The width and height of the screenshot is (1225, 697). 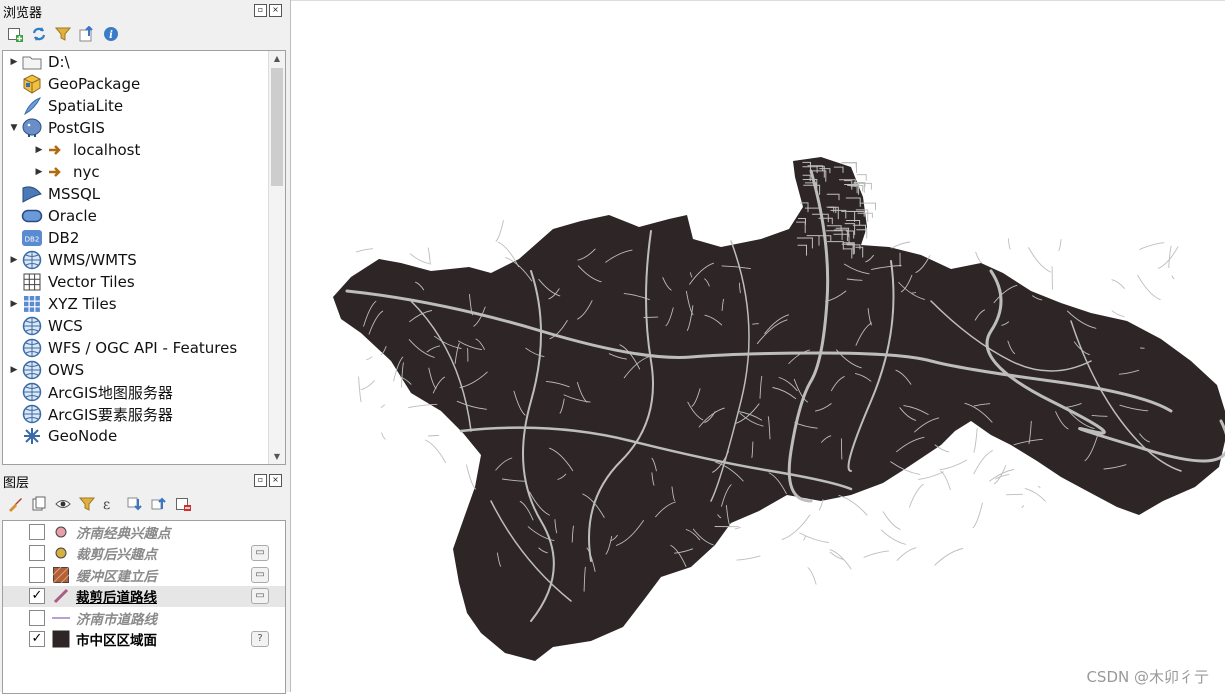 What do you see at coordinates (144, 128) in the screenshot?
I see `browser-item-postgis: ▼PostGIS` at bounding box center [144, 128].